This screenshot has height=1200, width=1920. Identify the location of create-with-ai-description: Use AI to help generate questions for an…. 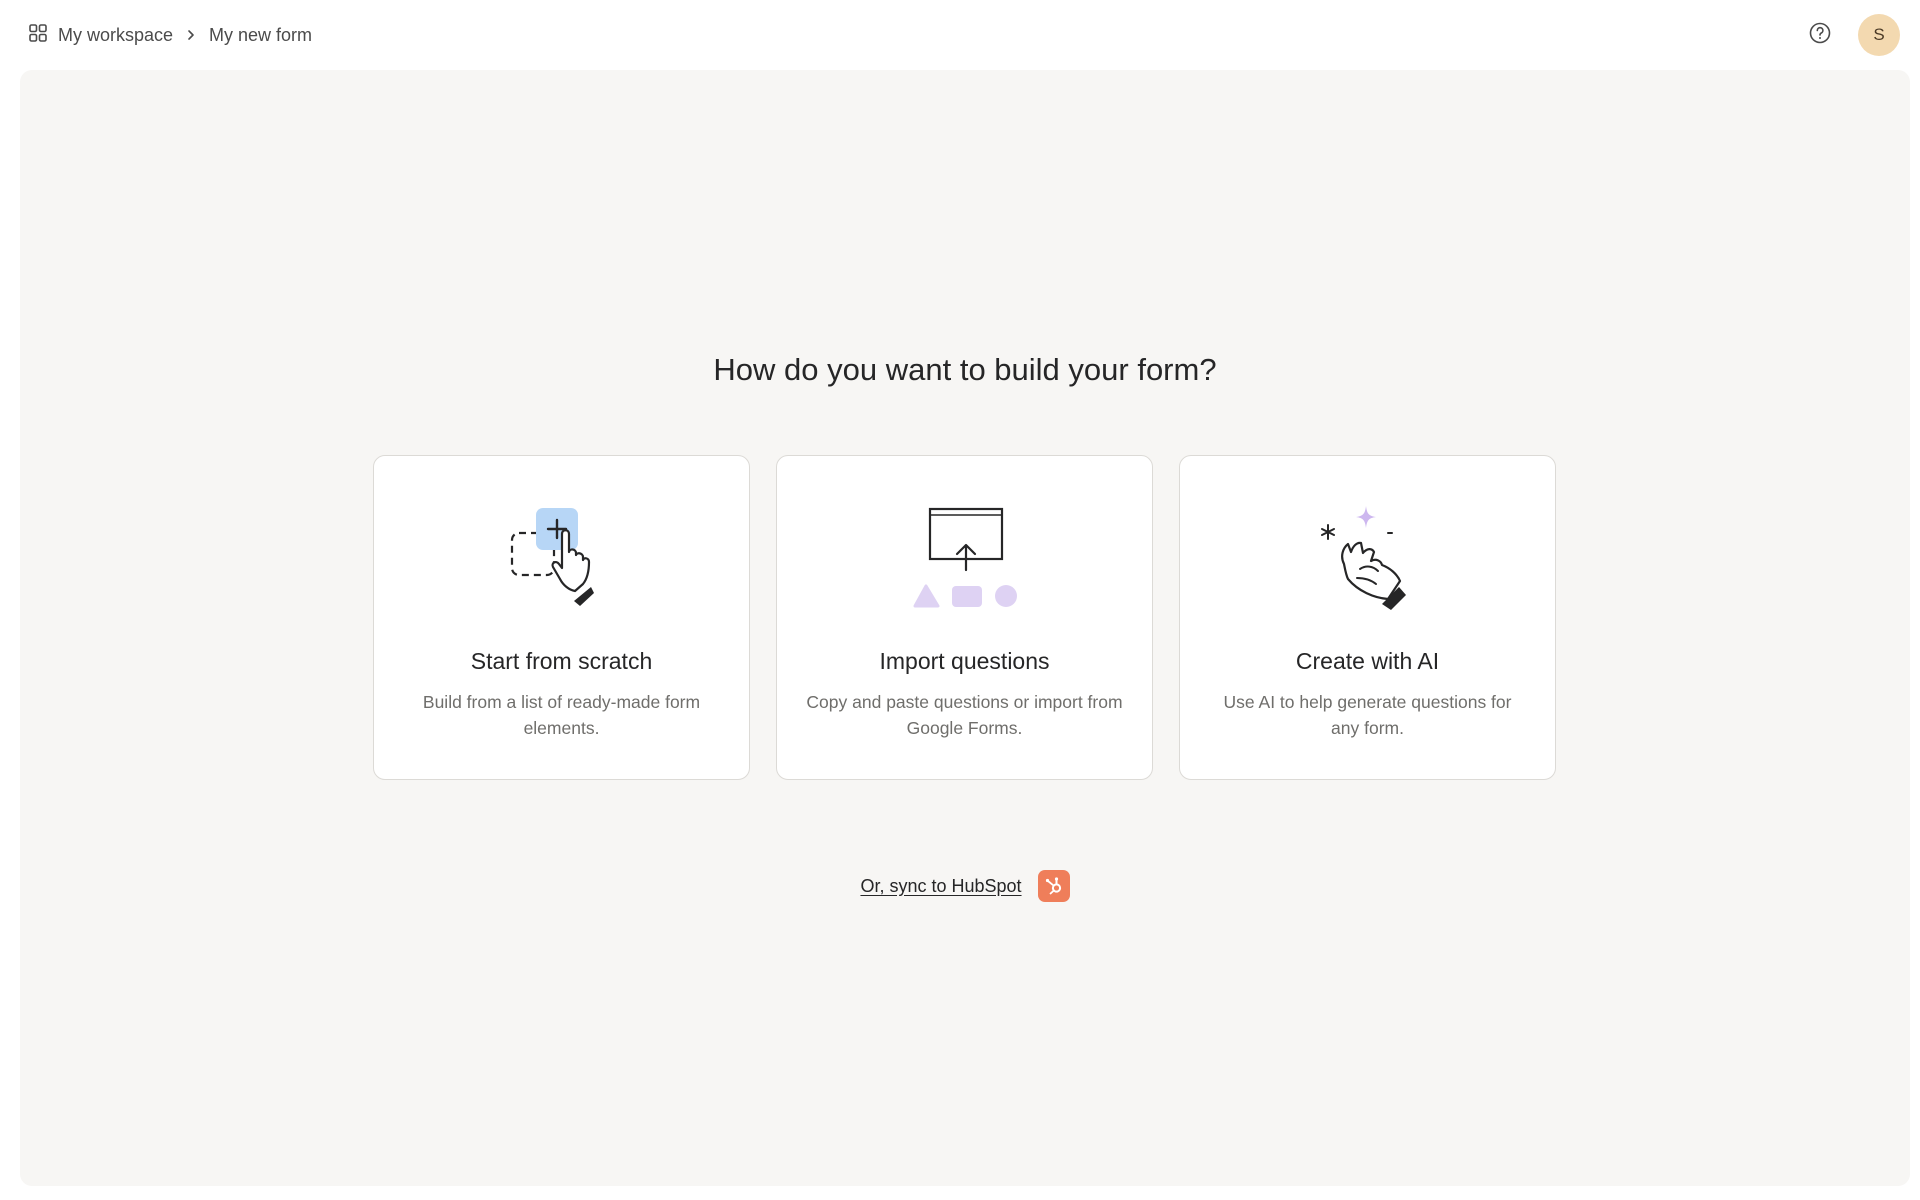
(1367, 715).